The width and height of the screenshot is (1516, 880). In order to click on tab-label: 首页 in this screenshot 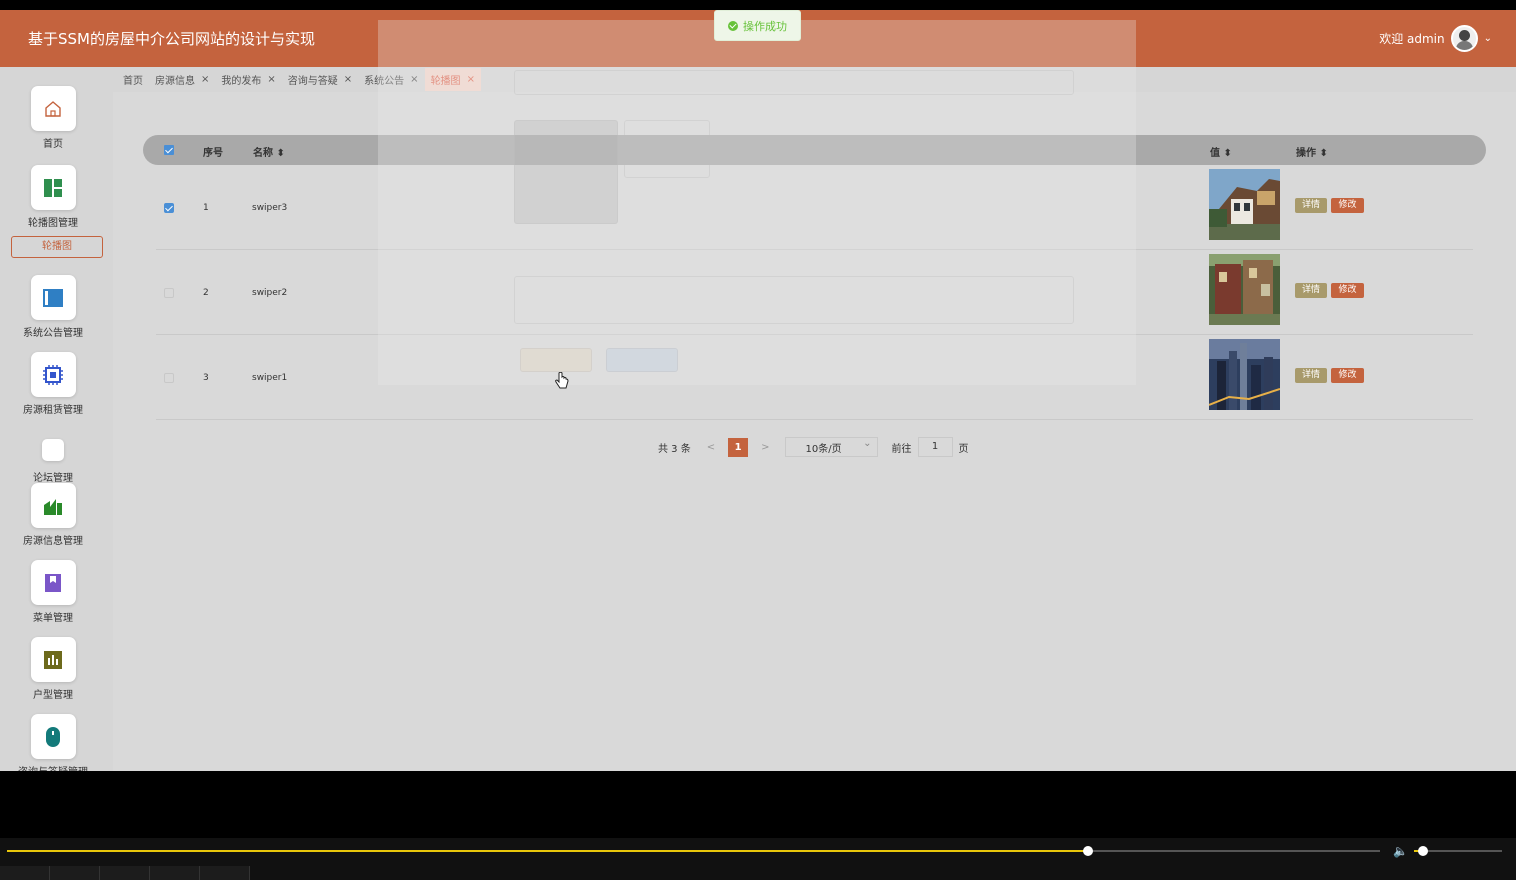, I will do `click(133, 81)`.